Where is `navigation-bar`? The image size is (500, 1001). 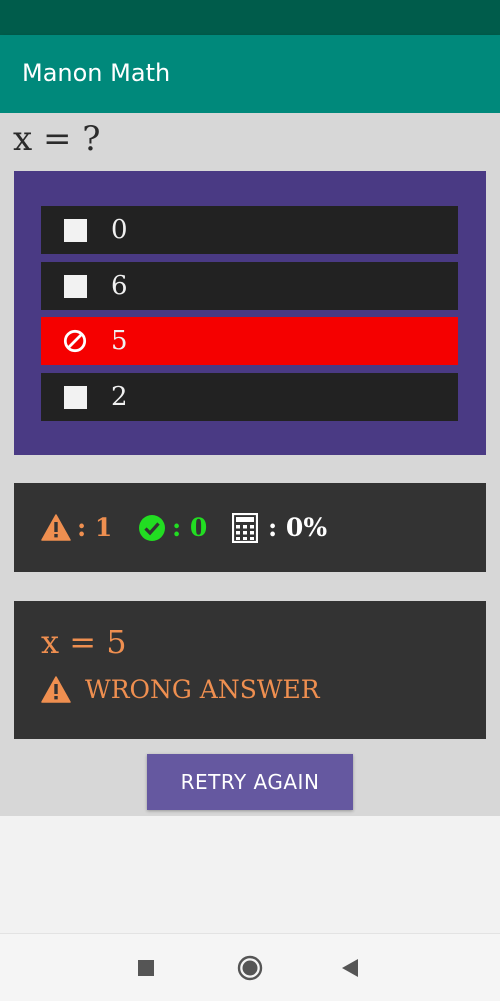
navigation-bar is located at coordinates (250, 967).